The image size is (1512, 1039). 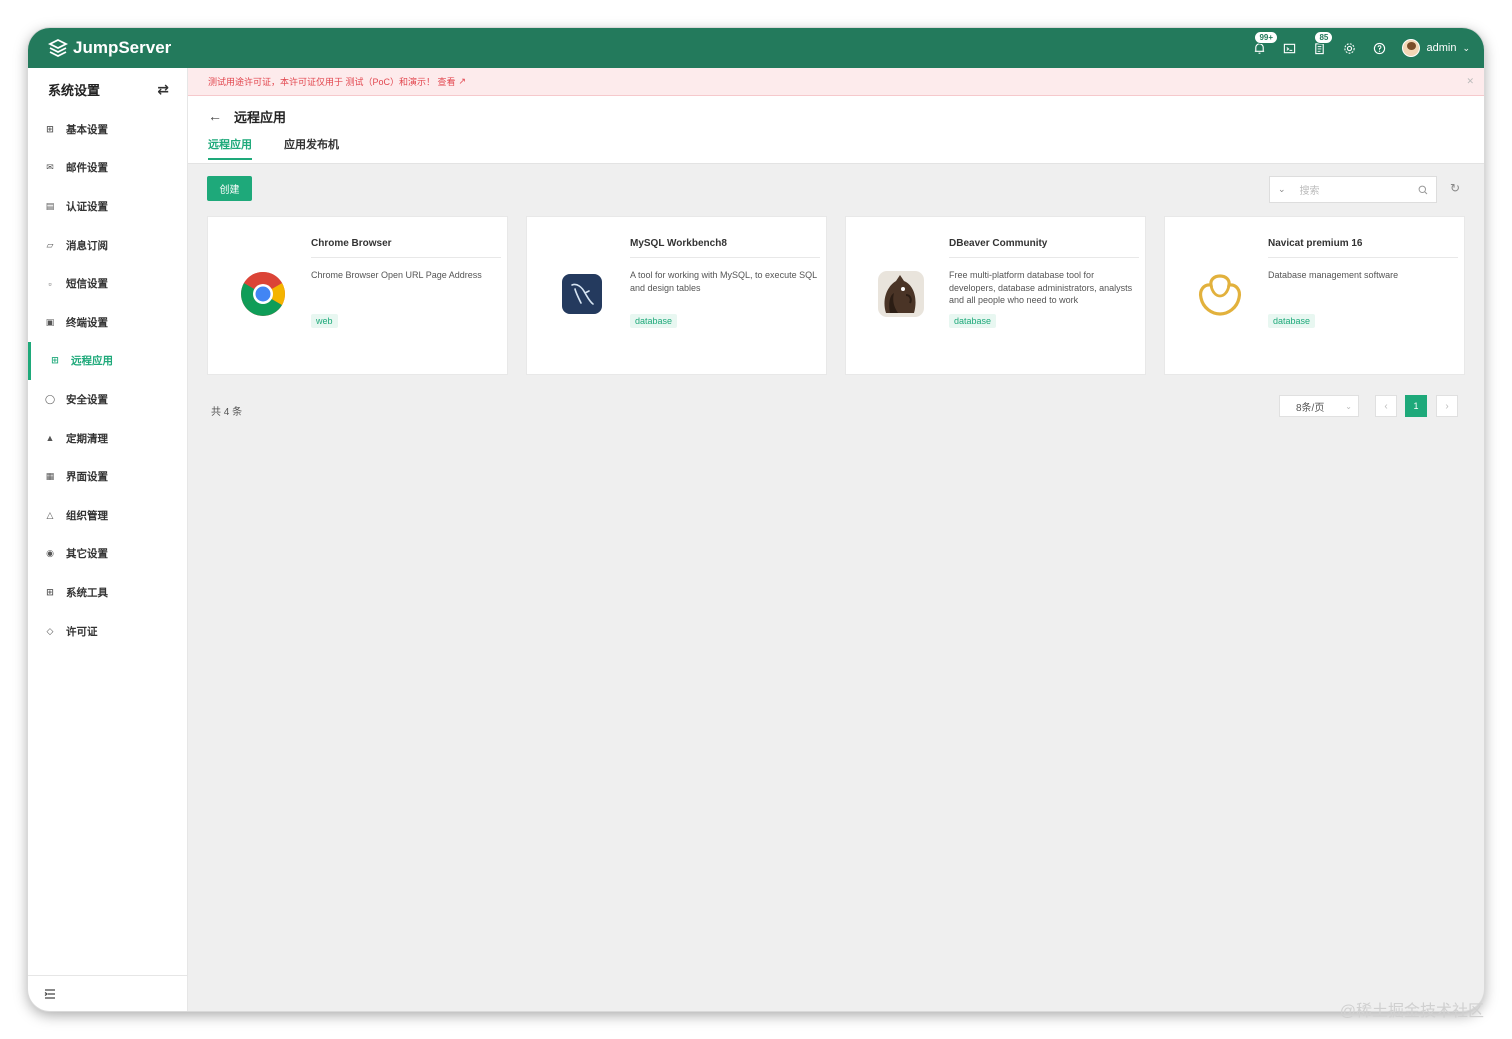 I want to click on total-count: 共 4 条, so click(x=227, y=412).